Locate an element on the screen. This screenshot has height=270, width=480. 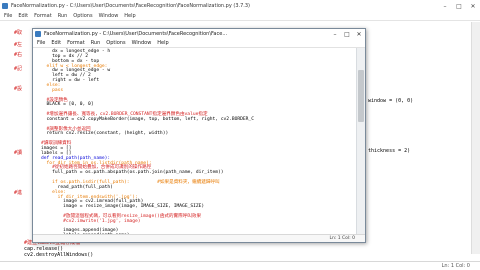
background-cursor-position: Ln: 1 Col: 0 is located at coordinates (455, 266).